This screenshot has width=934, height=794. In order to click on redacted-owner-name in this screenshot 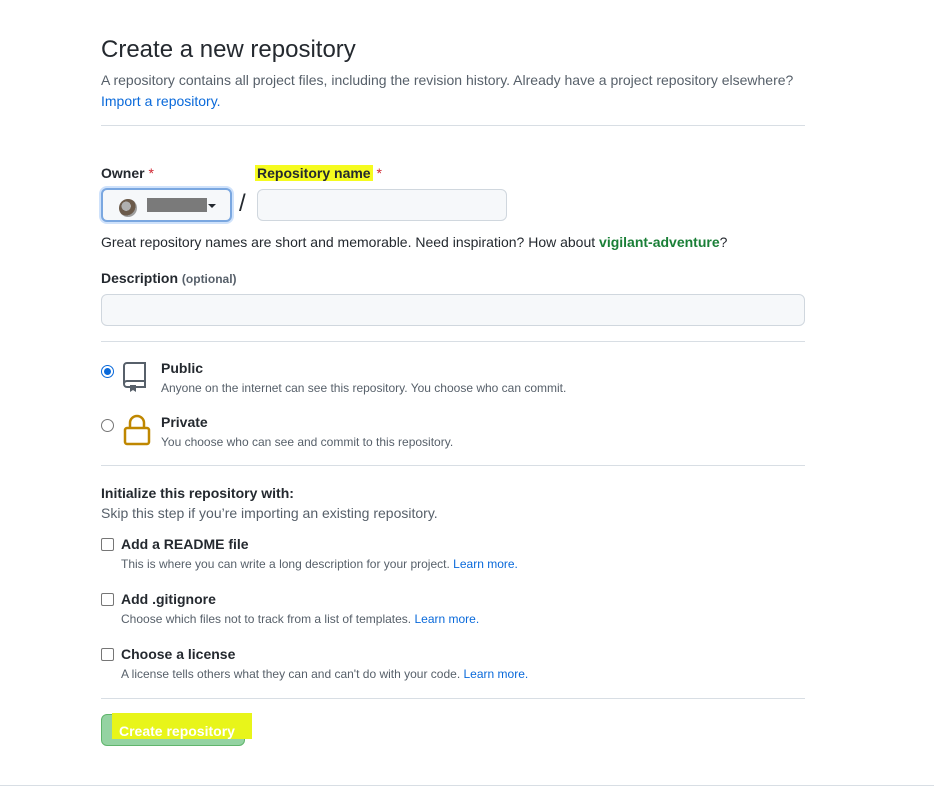, I will do `click(177, 205)`.